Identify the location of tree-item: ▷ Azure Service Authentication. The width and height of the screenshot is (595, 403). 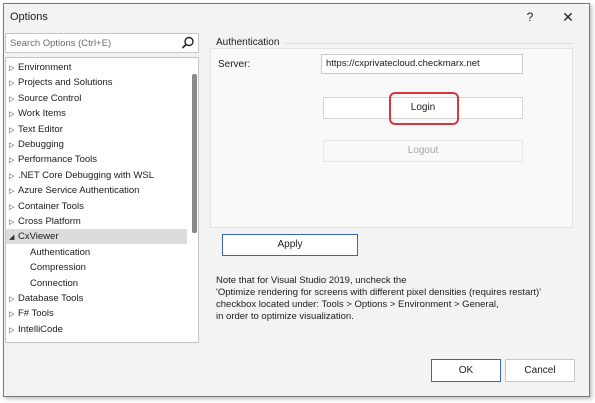
(96, 190).